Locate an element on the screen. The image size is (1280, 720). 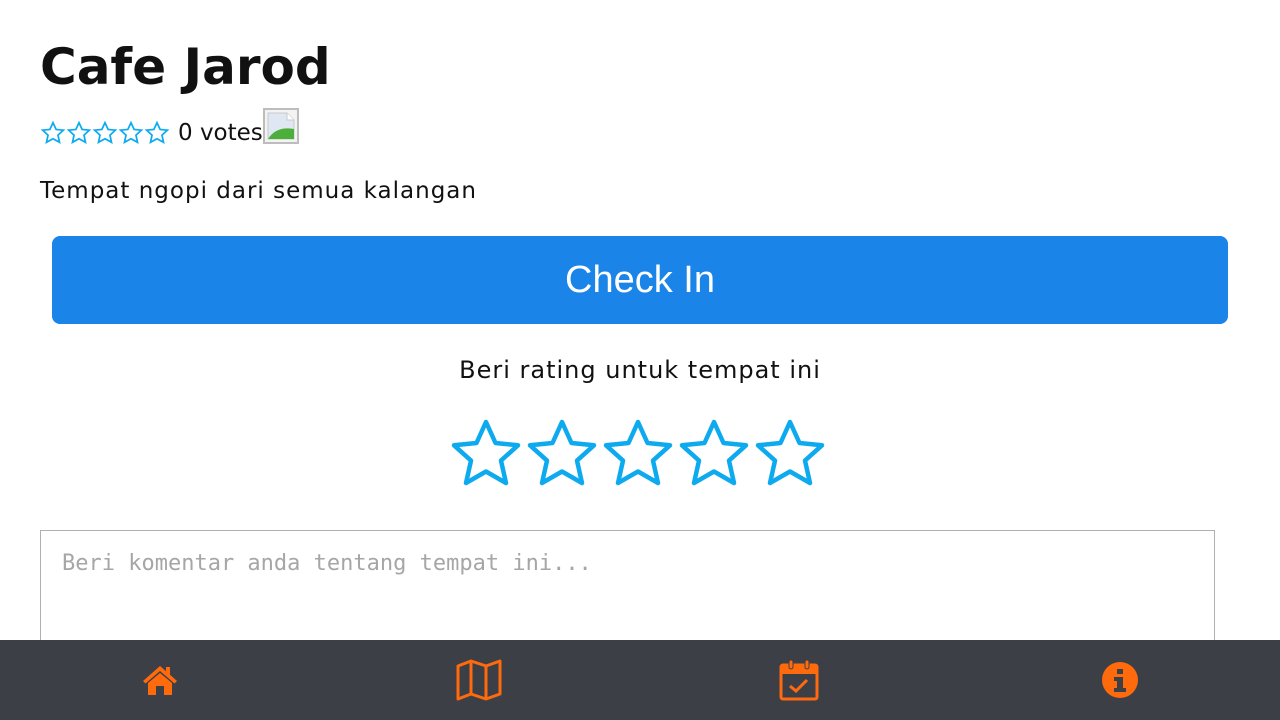
rate-prompt: Beri rating untuk tempat ini is located at coordinates (640, 370).